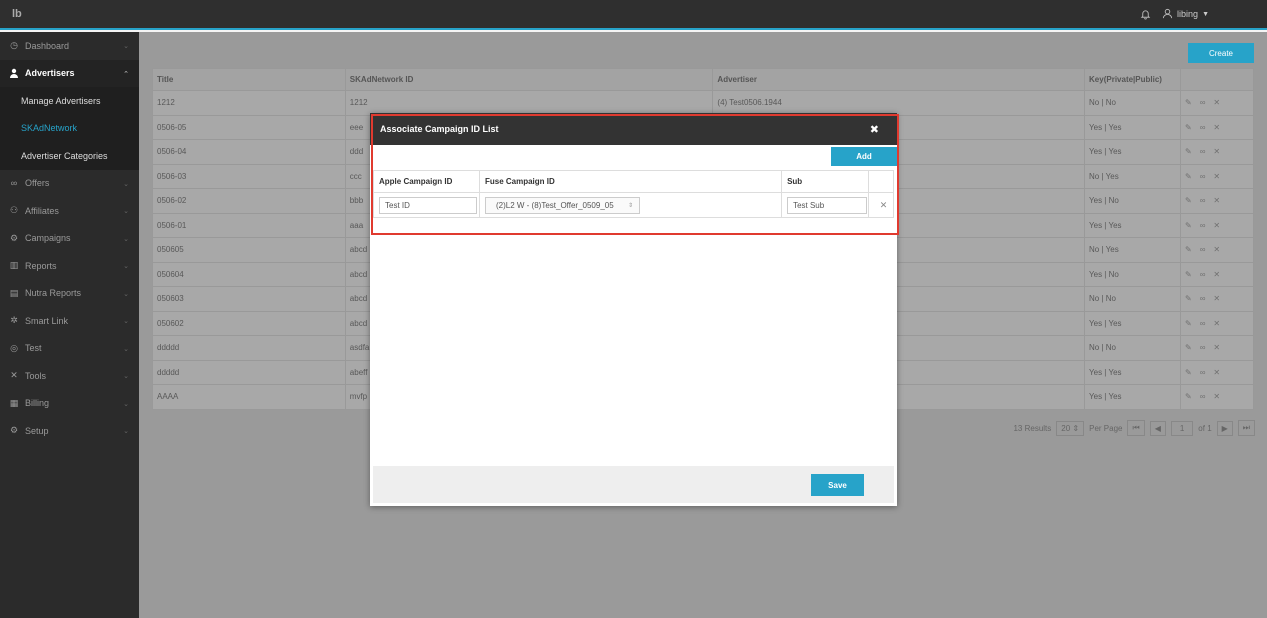 This screenshot has height=618, width=1267. I want to click on sidebar-item-smart-link: ✲ Smart Link ⌄, so click(69, 321).